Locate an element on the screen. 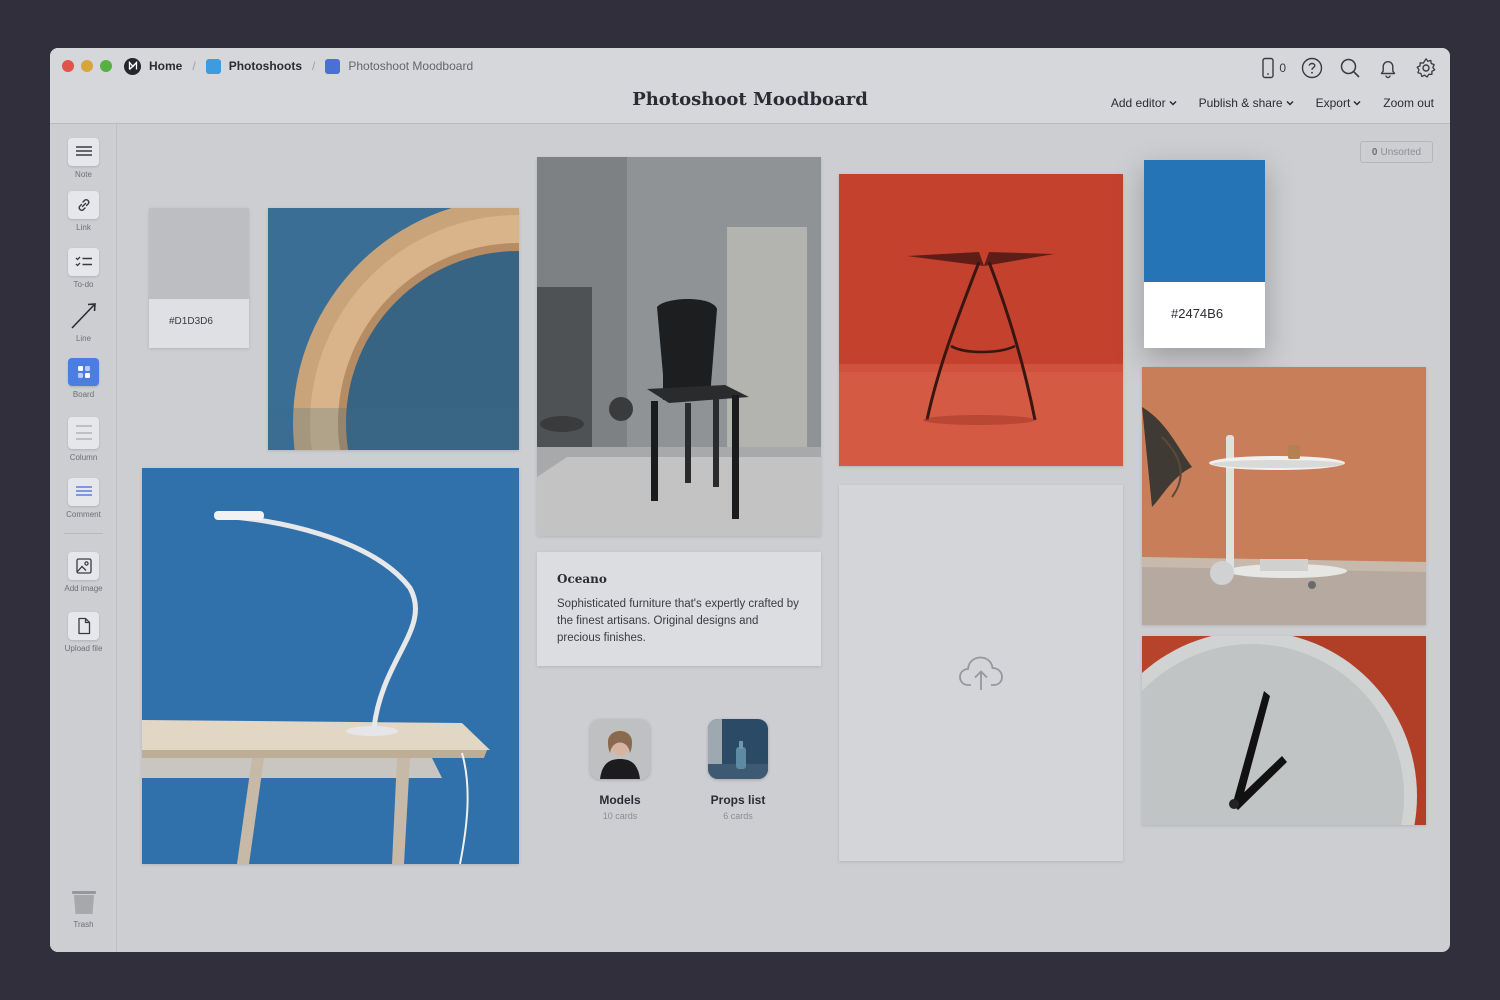 This screenshot has height=1000, width=1500. tool-add-image: Add image is located at coordinates (83, 572).